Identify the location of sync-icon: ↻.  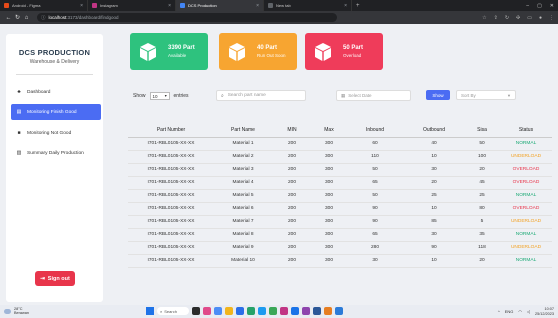
(507, 18).